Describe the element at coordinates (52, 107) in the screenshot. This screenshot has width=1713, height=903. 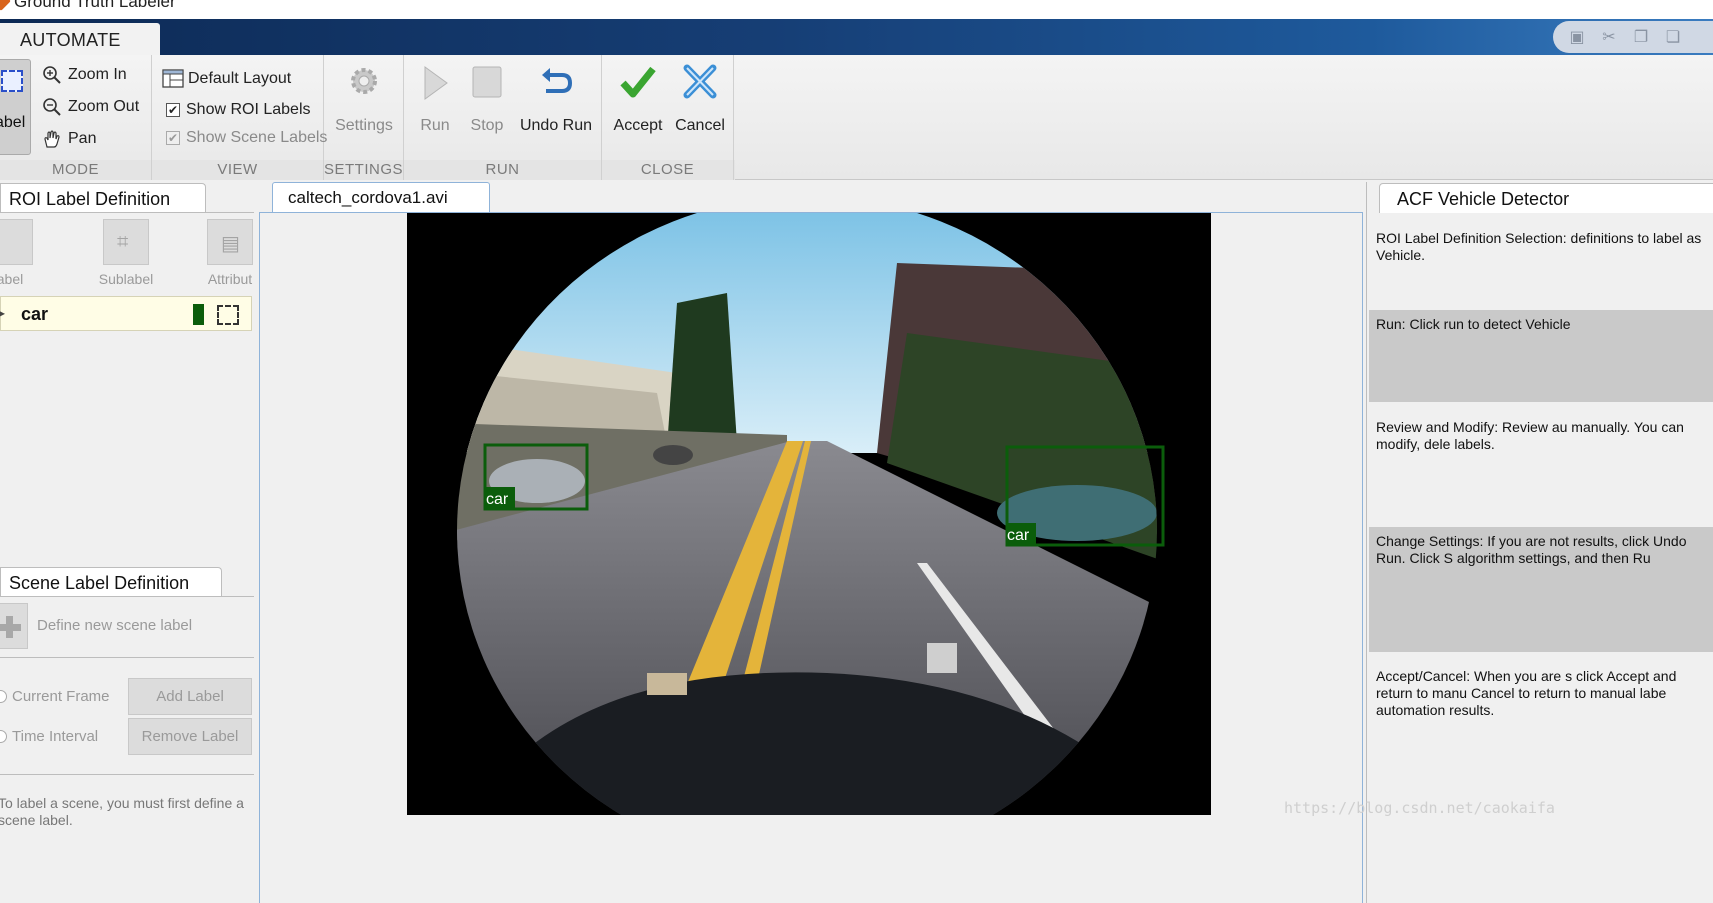
I see `zoom-out-icon` at that location.